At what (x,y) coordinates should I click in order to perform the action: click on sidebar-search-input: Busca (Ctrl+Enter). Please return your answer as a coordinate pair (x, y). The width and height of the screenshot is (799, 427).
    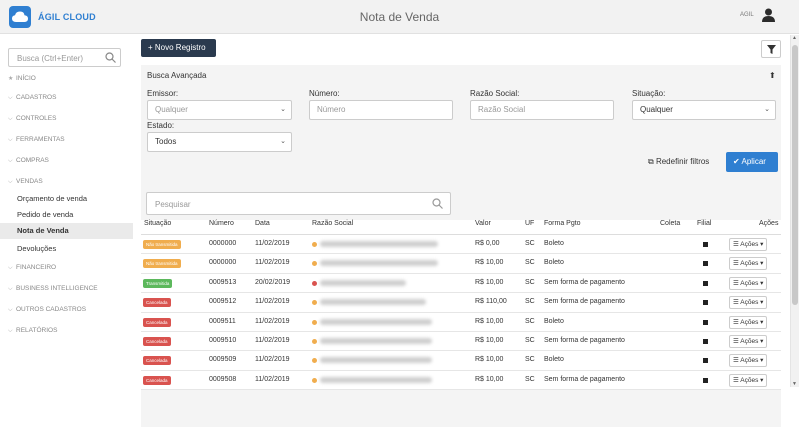
    Looking at the image, I should click on (64, 57).